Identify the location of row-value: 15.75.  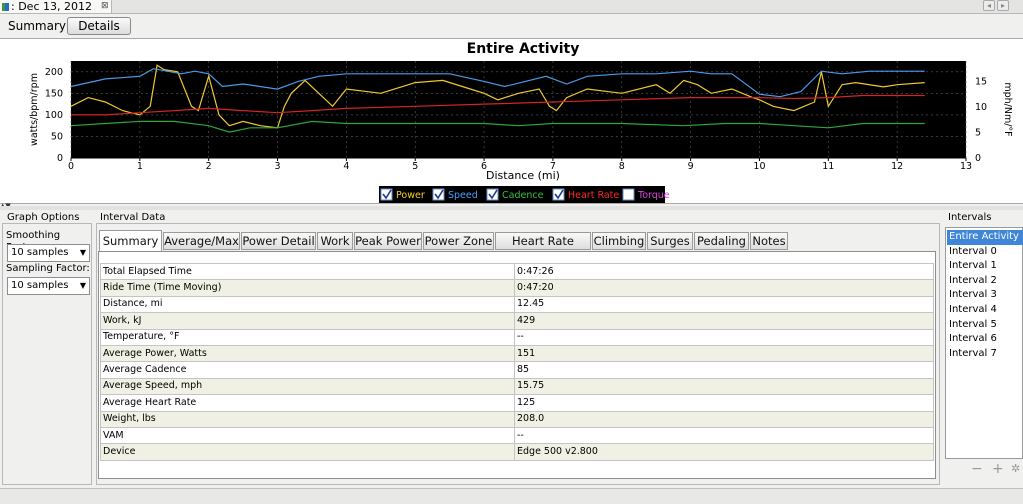
(724, 386).